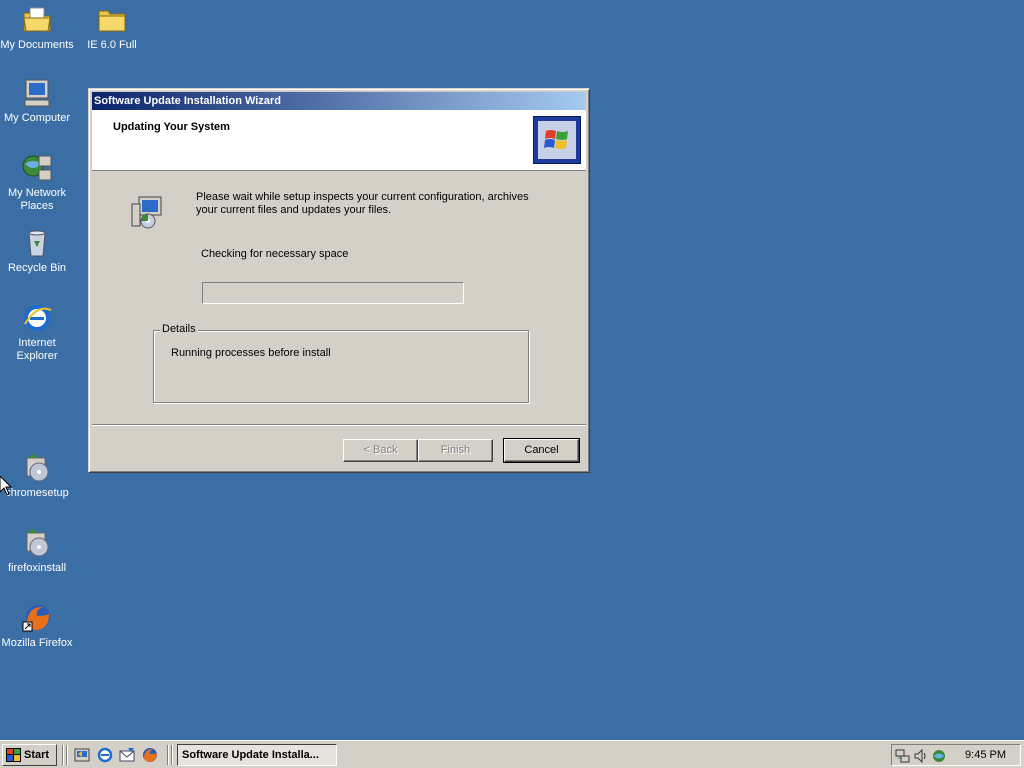 The width and height of the screenshot is (1024, 768). I want to click on desktop-icon-label: IE 6.0 Full, so click(112, 45).